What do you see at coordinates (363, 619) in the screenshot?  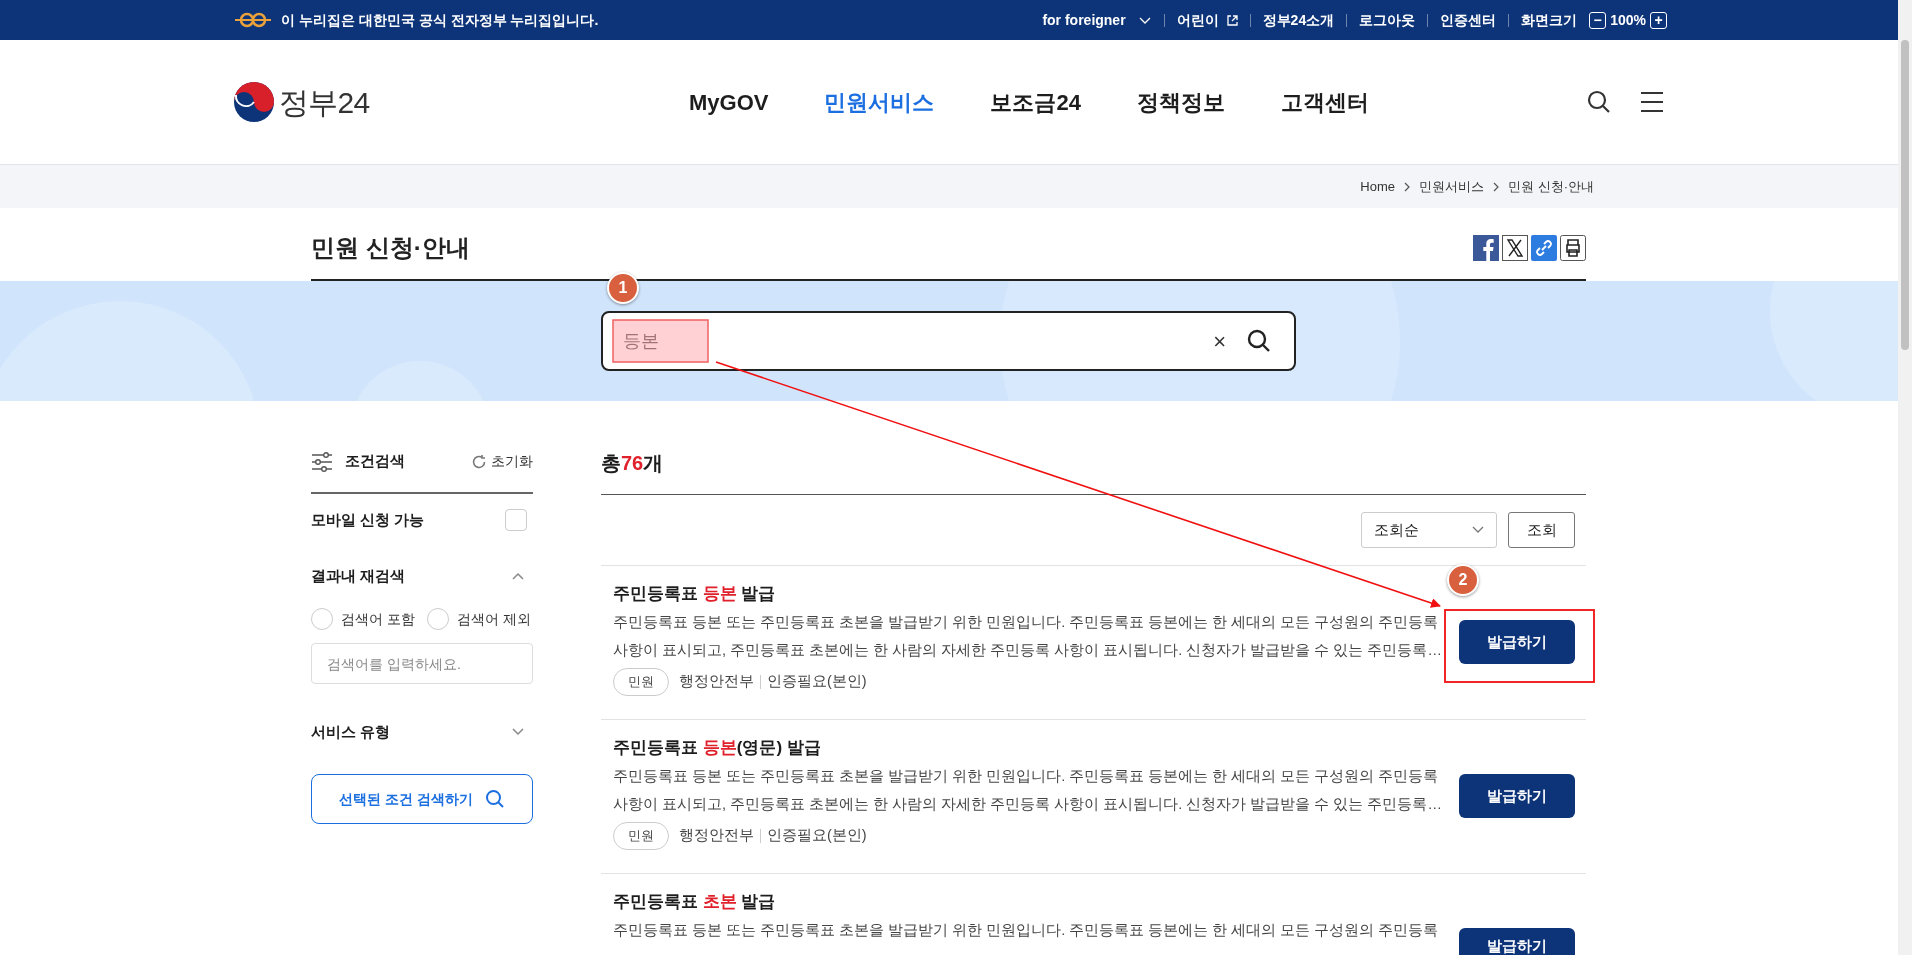 I see `radio-option: 검색어 포함` at bounding box center [363, 619].